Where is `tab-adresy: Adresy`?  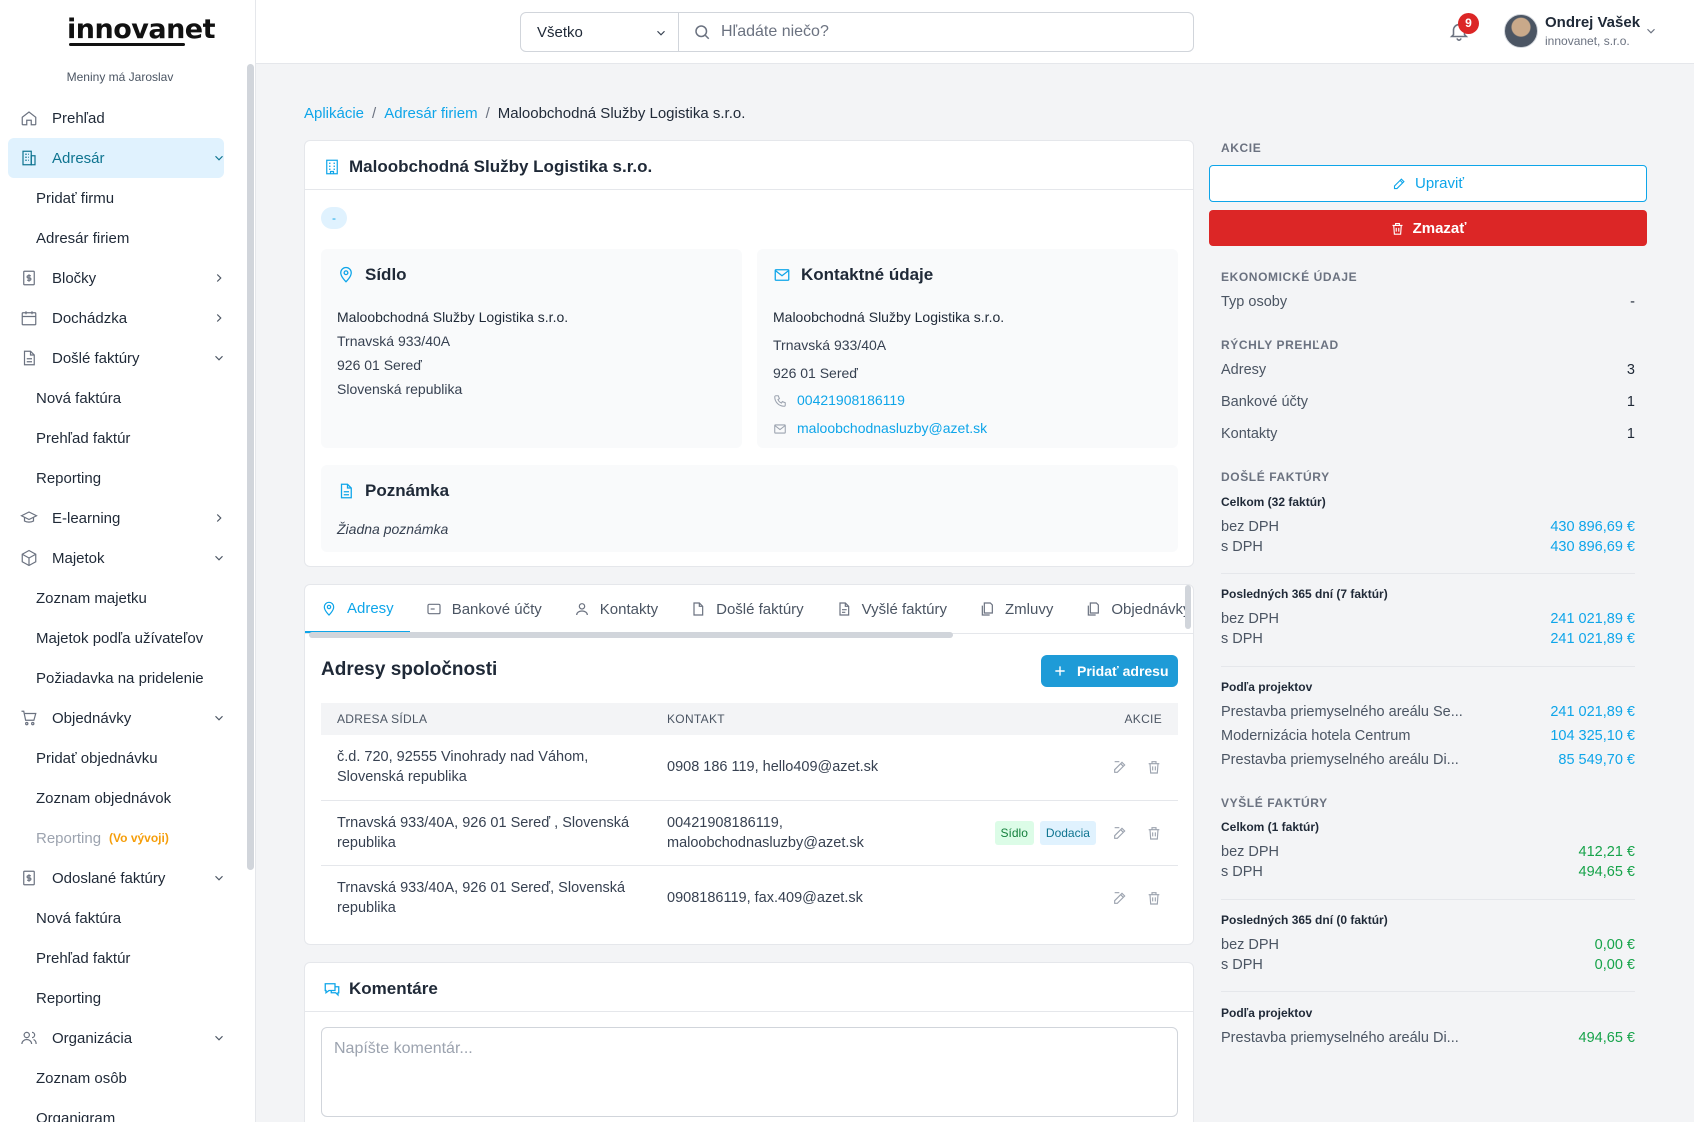
tab-adresy: Adresy is located at coordinates (357, 609).